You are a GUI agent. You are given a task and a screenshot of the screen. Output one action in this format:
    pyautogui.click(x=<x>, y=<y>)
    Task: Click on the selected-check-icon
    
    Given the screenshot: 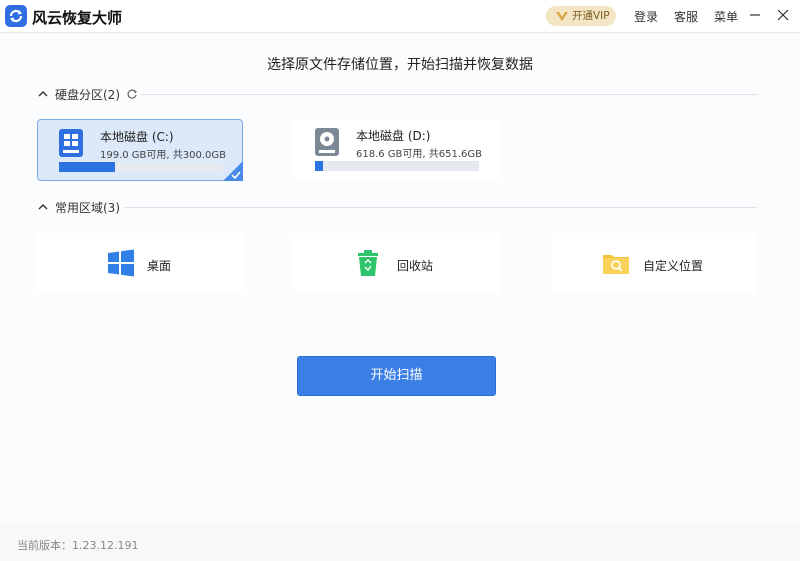 What is the action you would take?
    pyautogui.click(x=233, y=171)
    